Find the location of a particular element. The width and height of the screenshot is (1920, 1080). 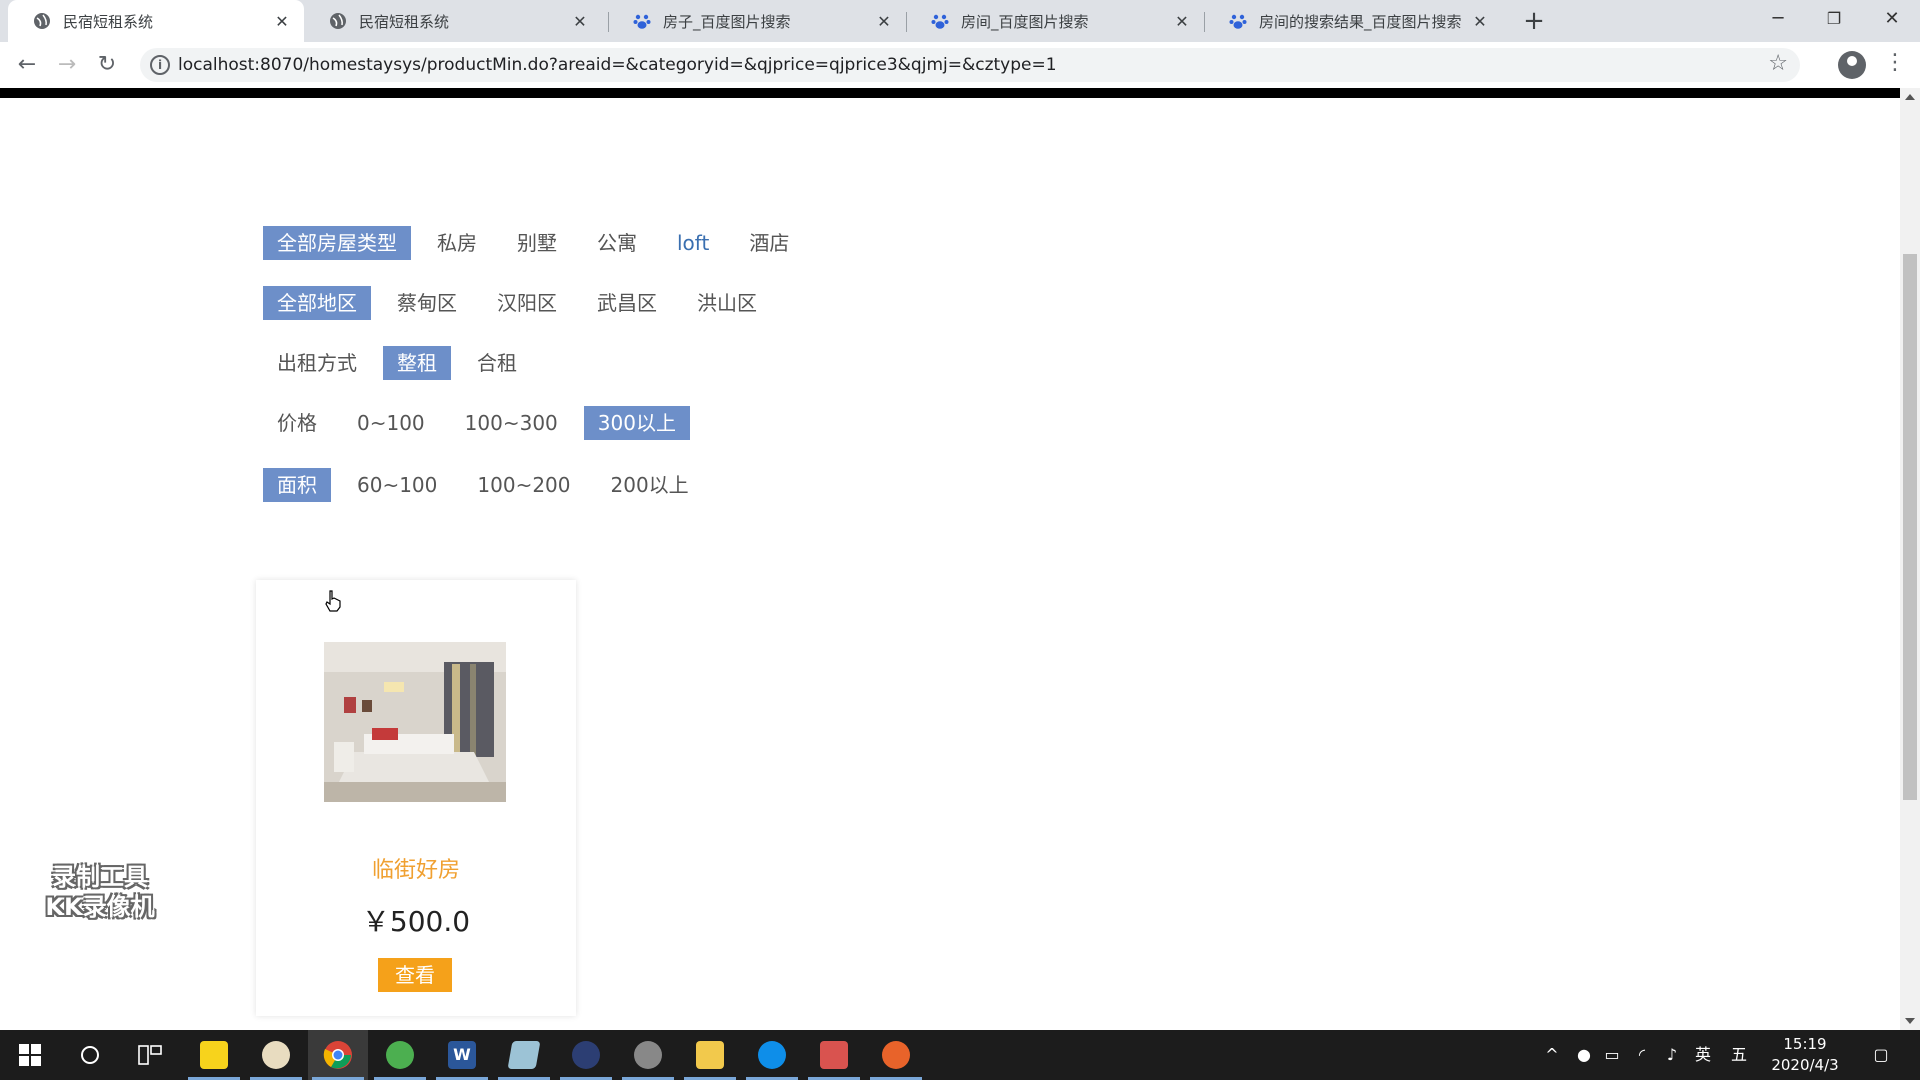

recorder-app-icon is located at coordinates (896, 1055).